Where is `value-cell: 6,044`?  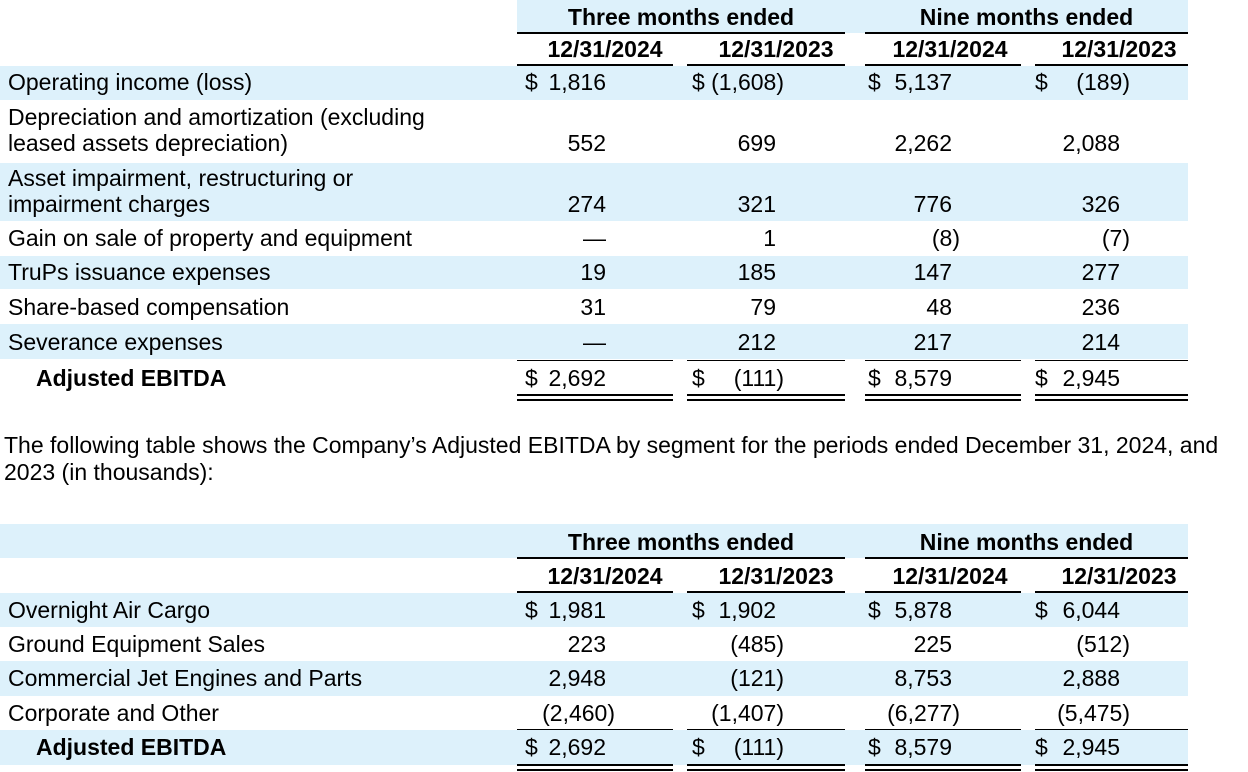 value-cell: 6,044 is located at coordinates (1091, 610).